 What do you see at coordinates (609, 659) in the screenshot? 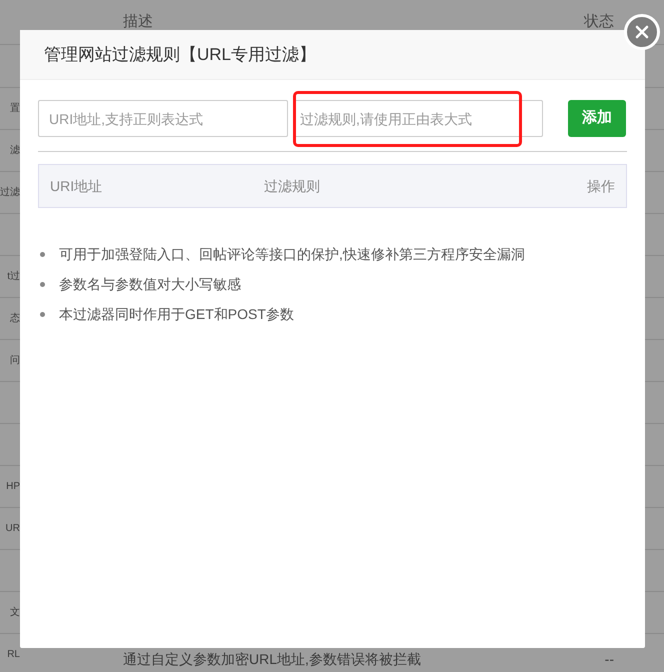
I see `table-cell: --` at bounding box center [609, 659].